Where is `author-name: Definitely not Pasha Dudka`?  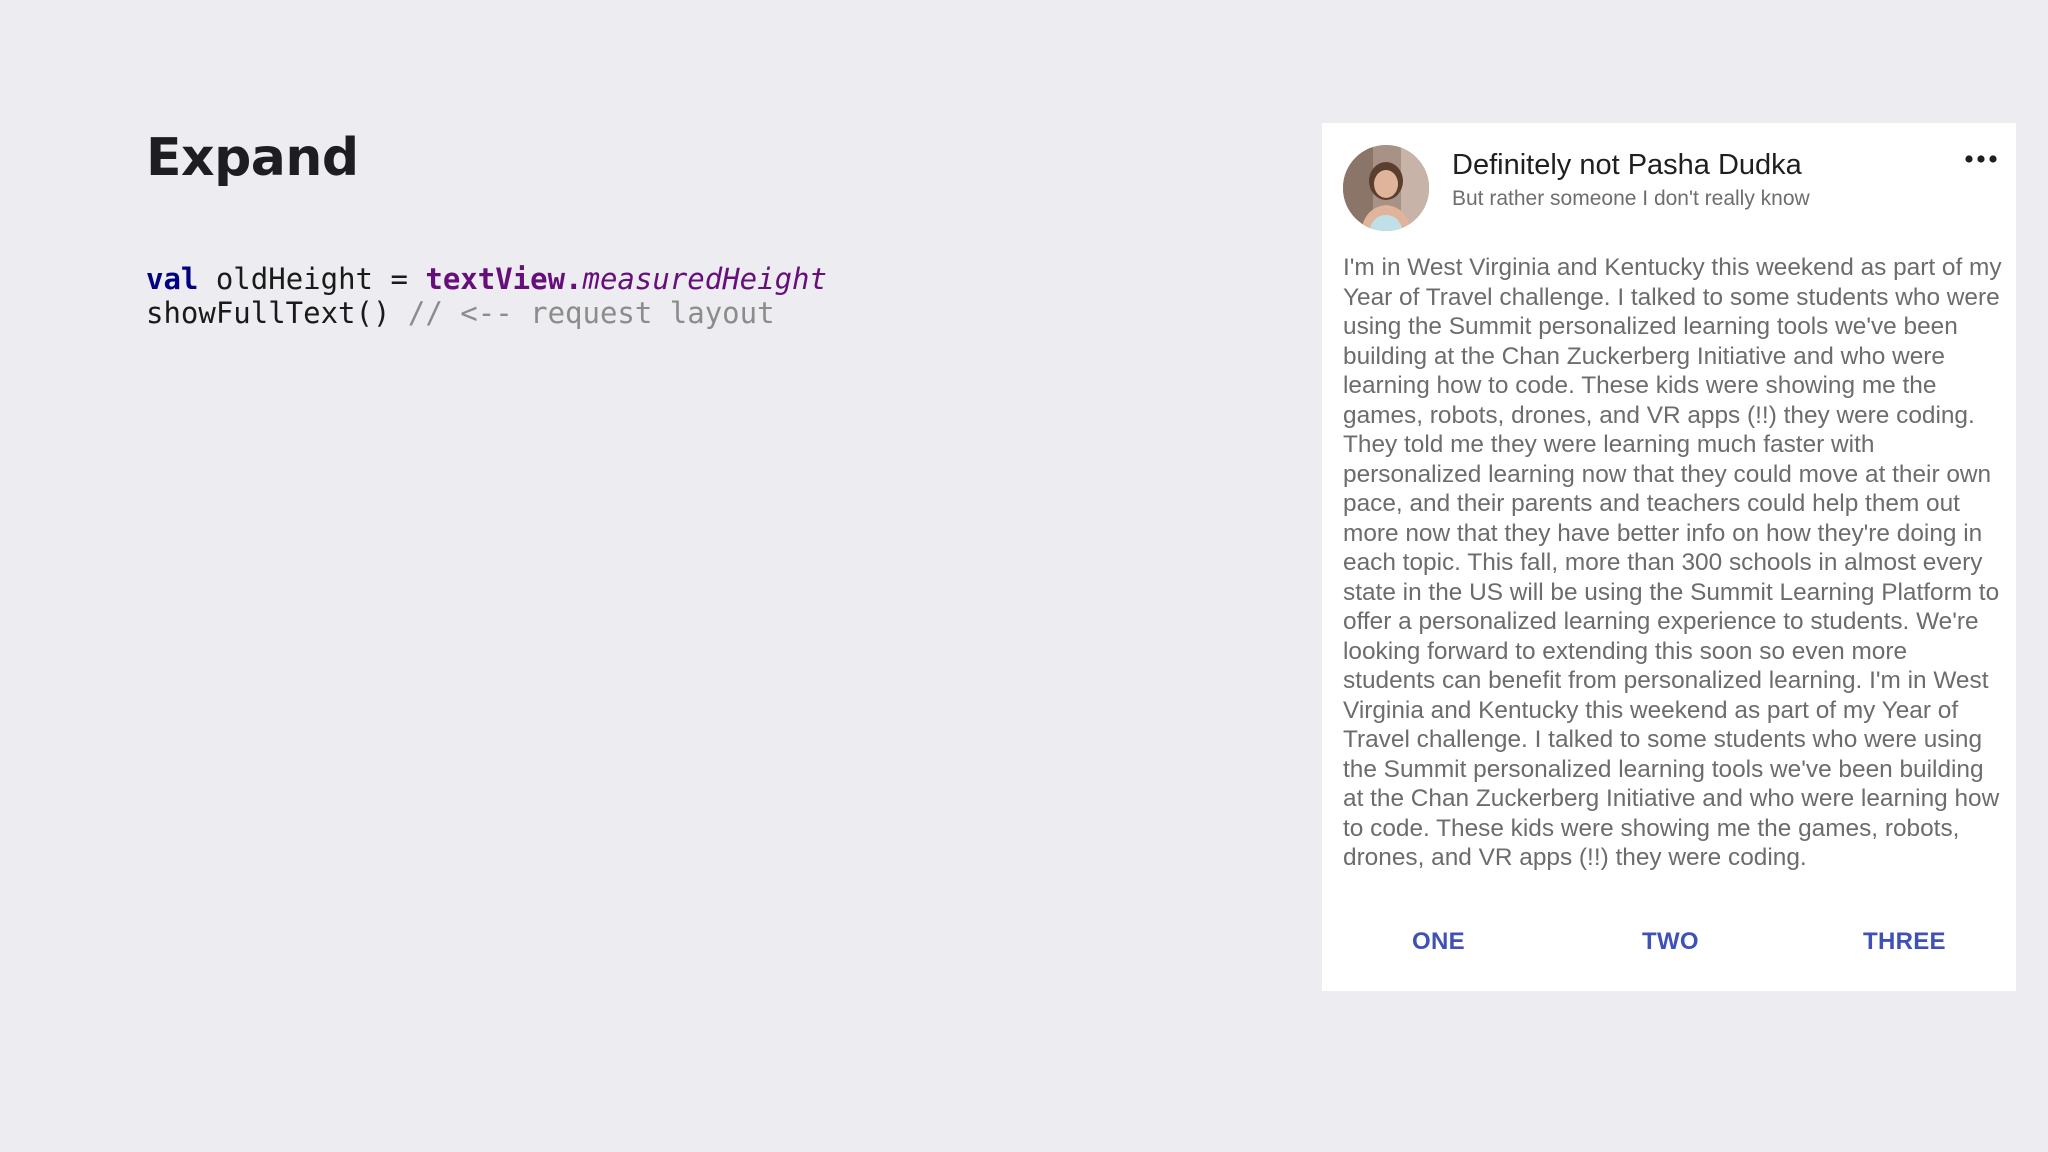 author-name: Definitely not Pasha Dudka is located at coordinates (1627, 165).